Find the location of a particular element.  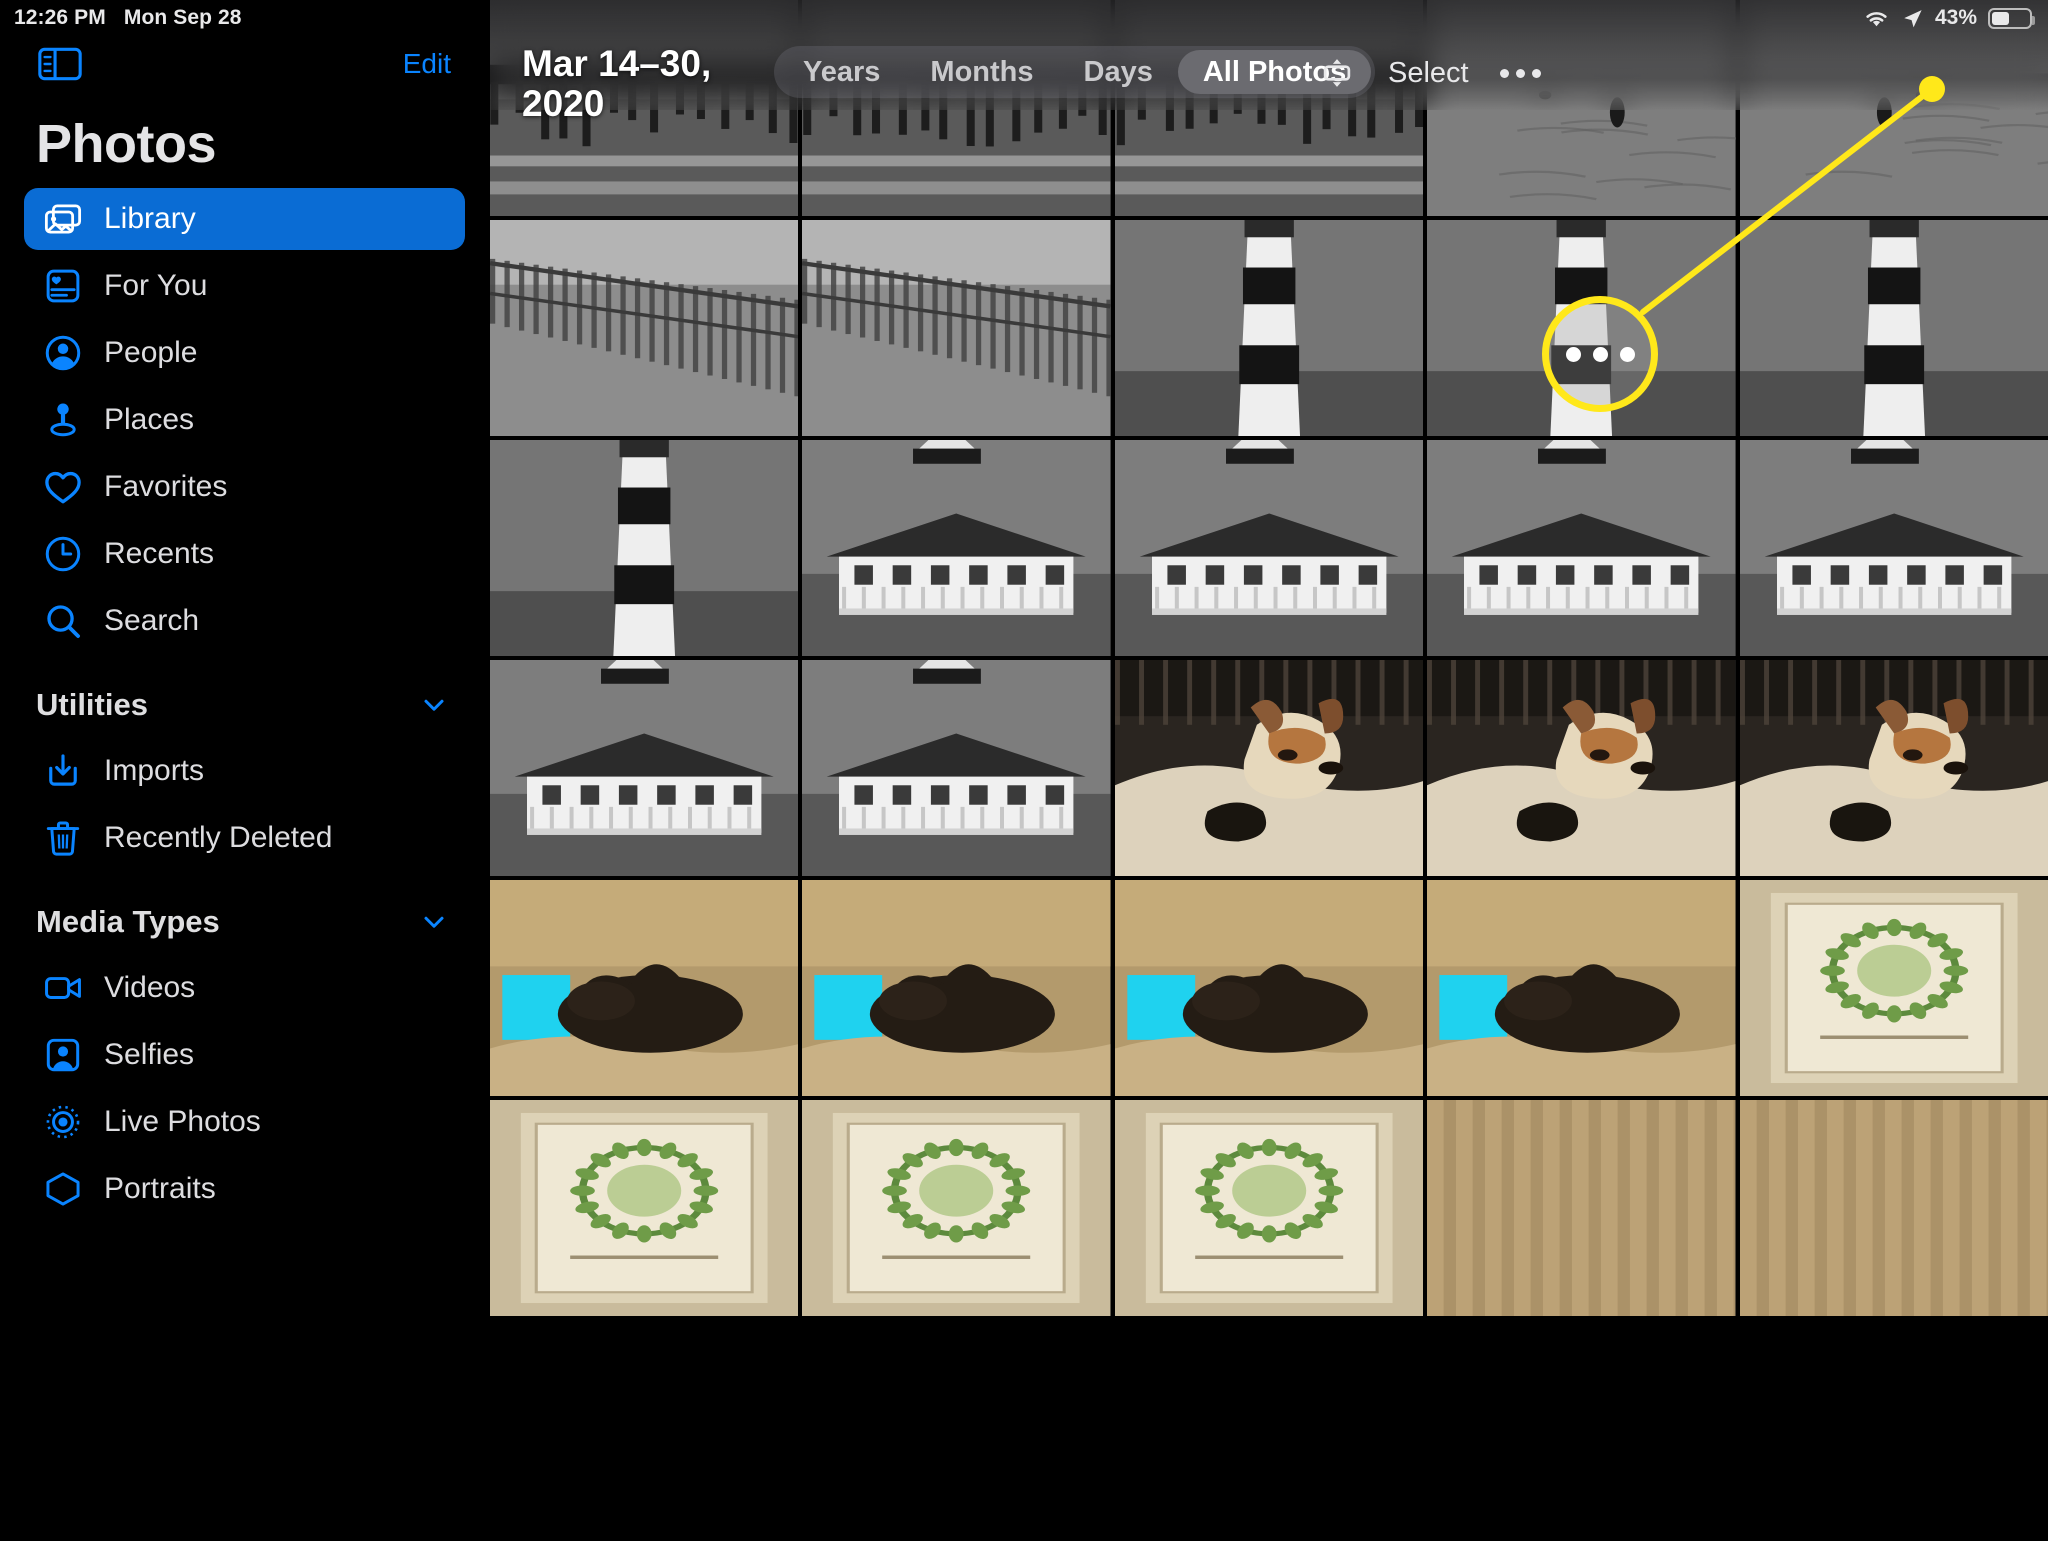

search-icon is located at coordinates (63, 621).